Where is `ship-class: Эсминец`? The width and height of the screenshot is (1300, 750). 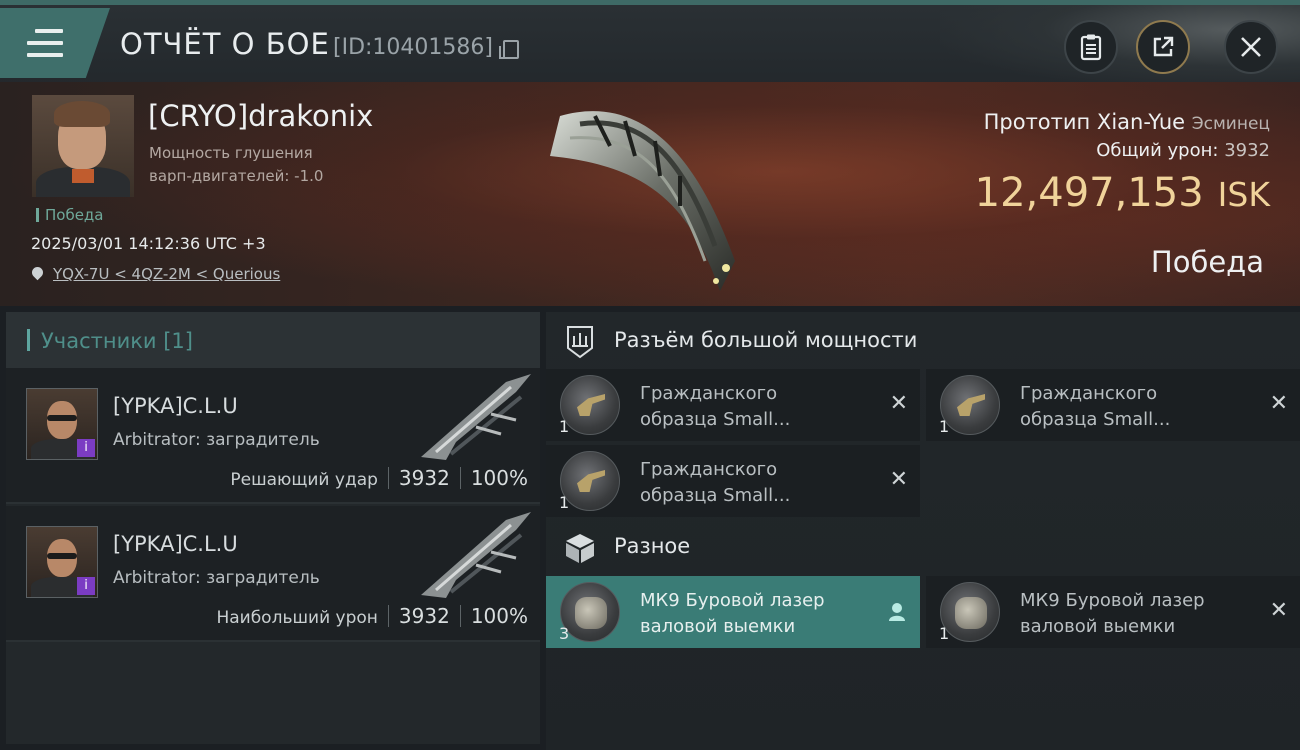
ship-class: Эсминец is located at coordinates (1230, 124).